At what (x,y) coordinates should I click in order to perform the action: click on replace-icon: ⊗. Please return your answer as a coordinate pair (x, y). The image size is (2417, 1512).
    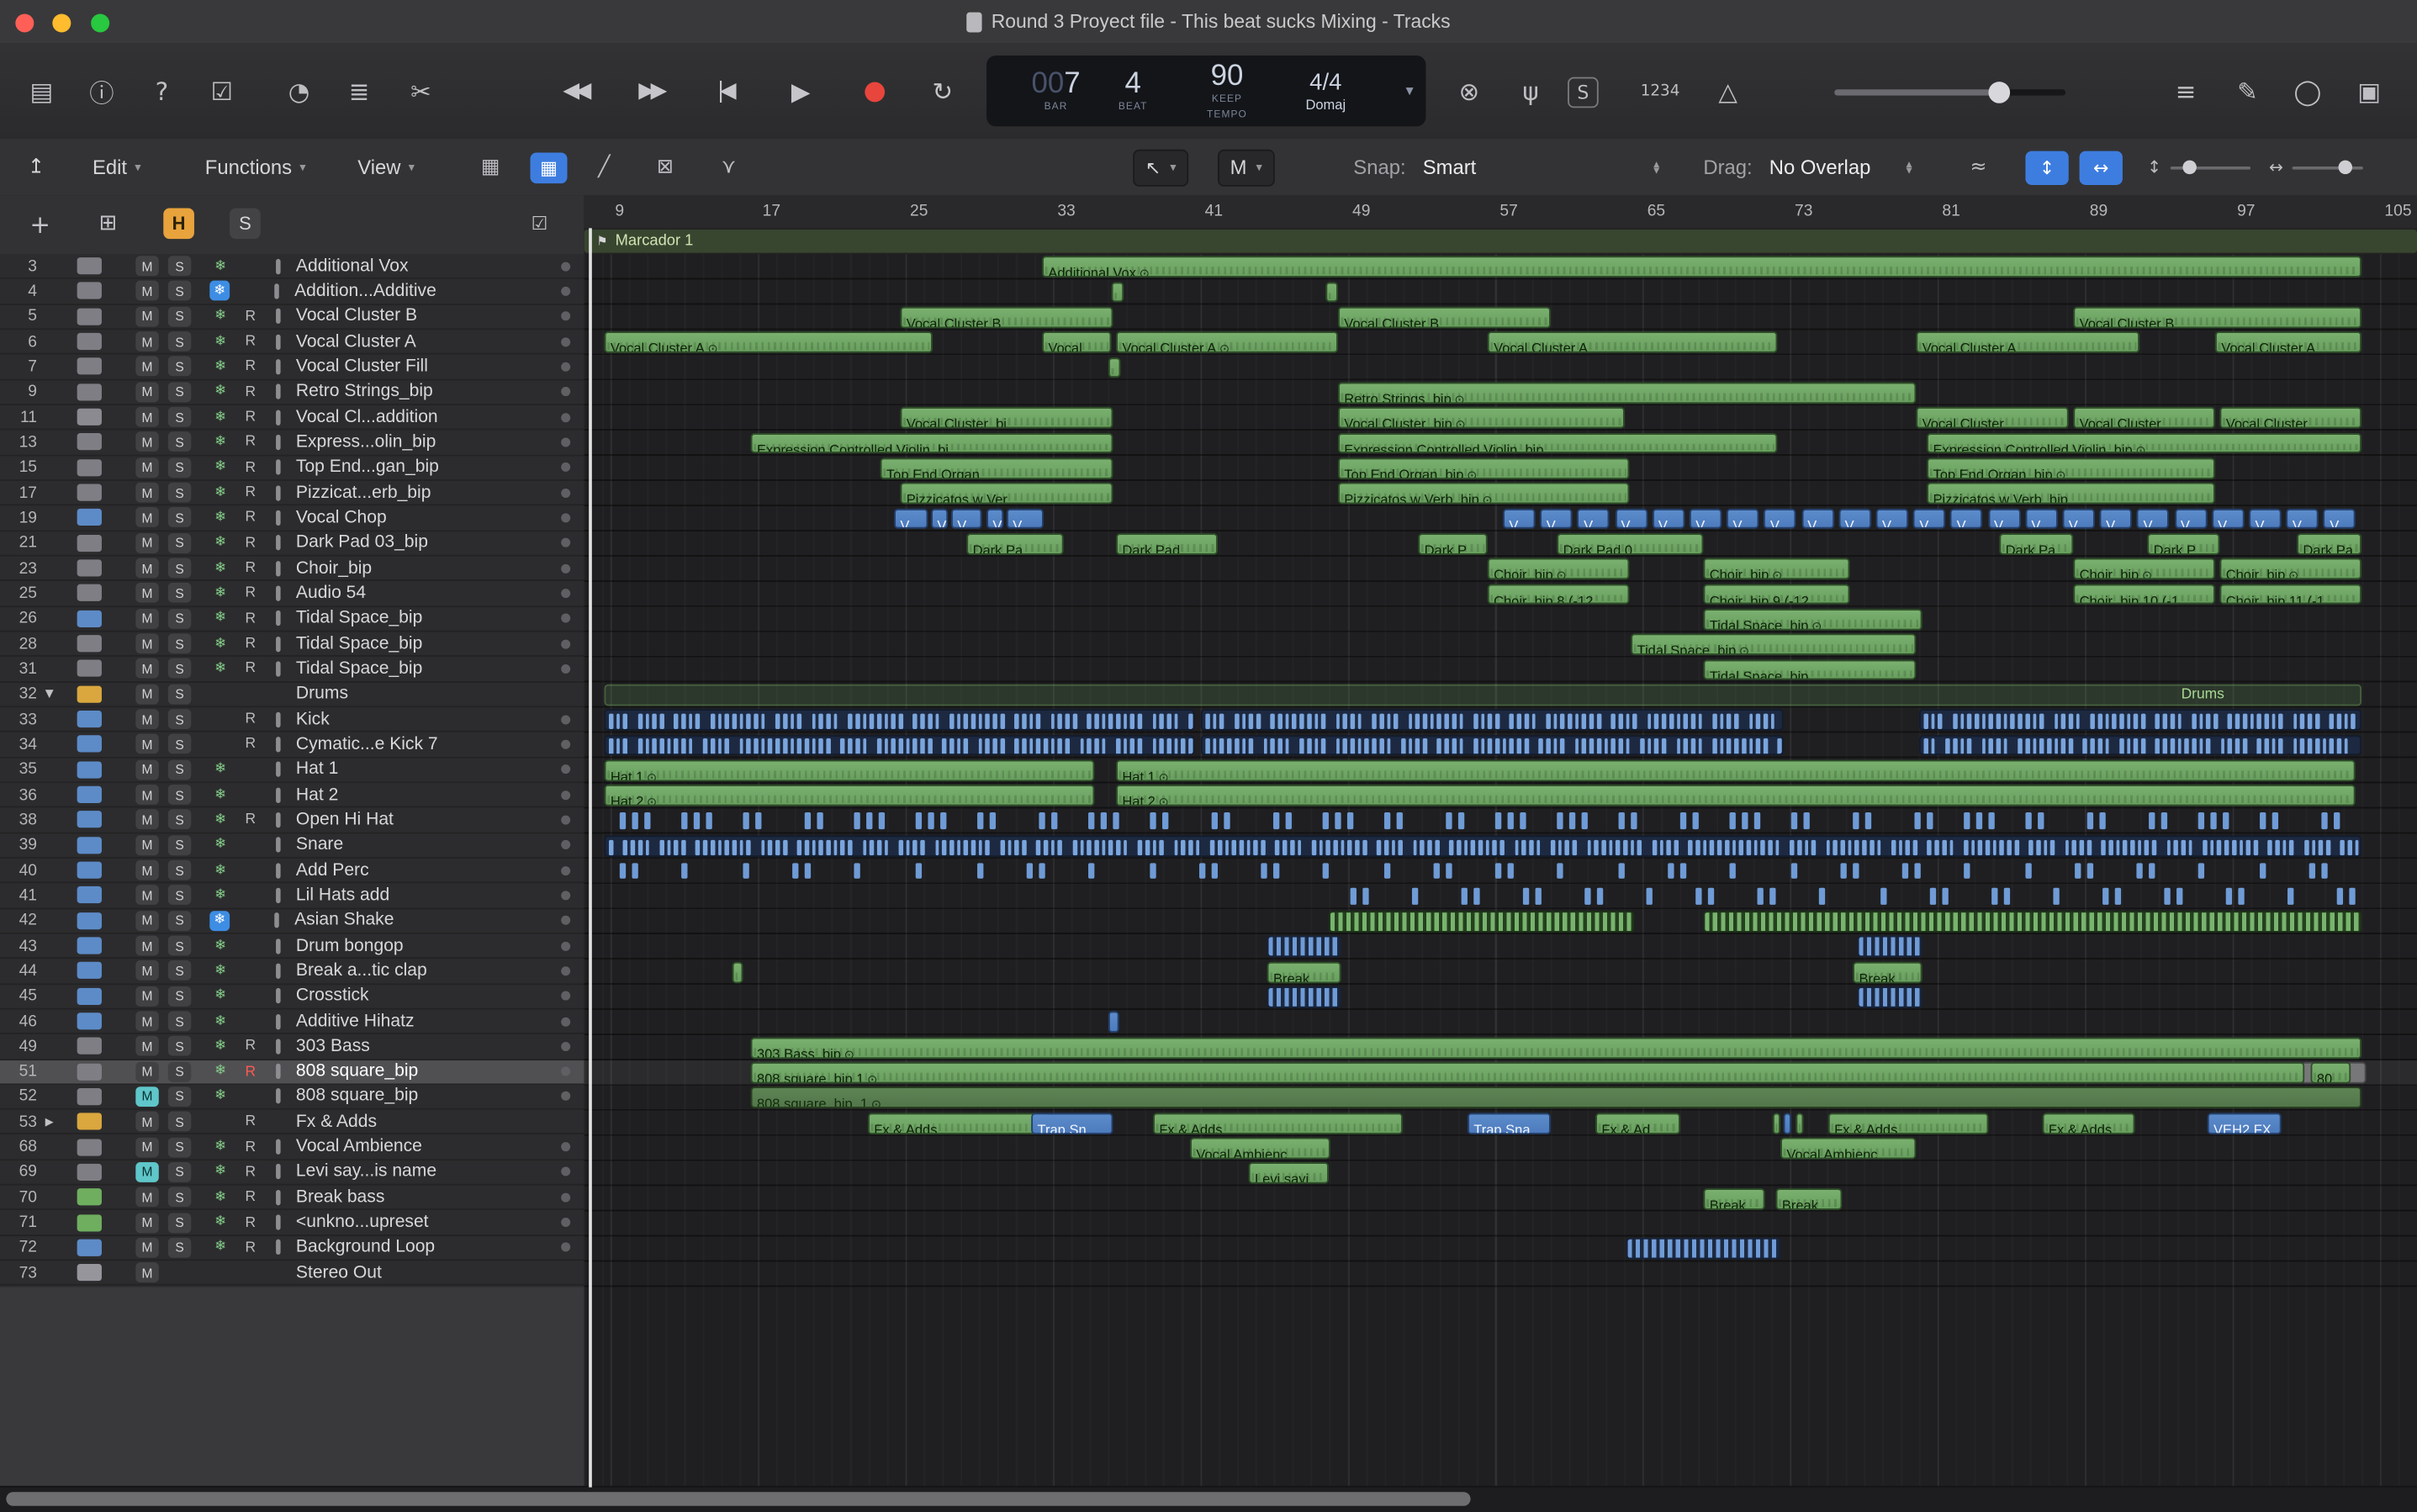
    Looking at the image, I should click on (1469, 90).